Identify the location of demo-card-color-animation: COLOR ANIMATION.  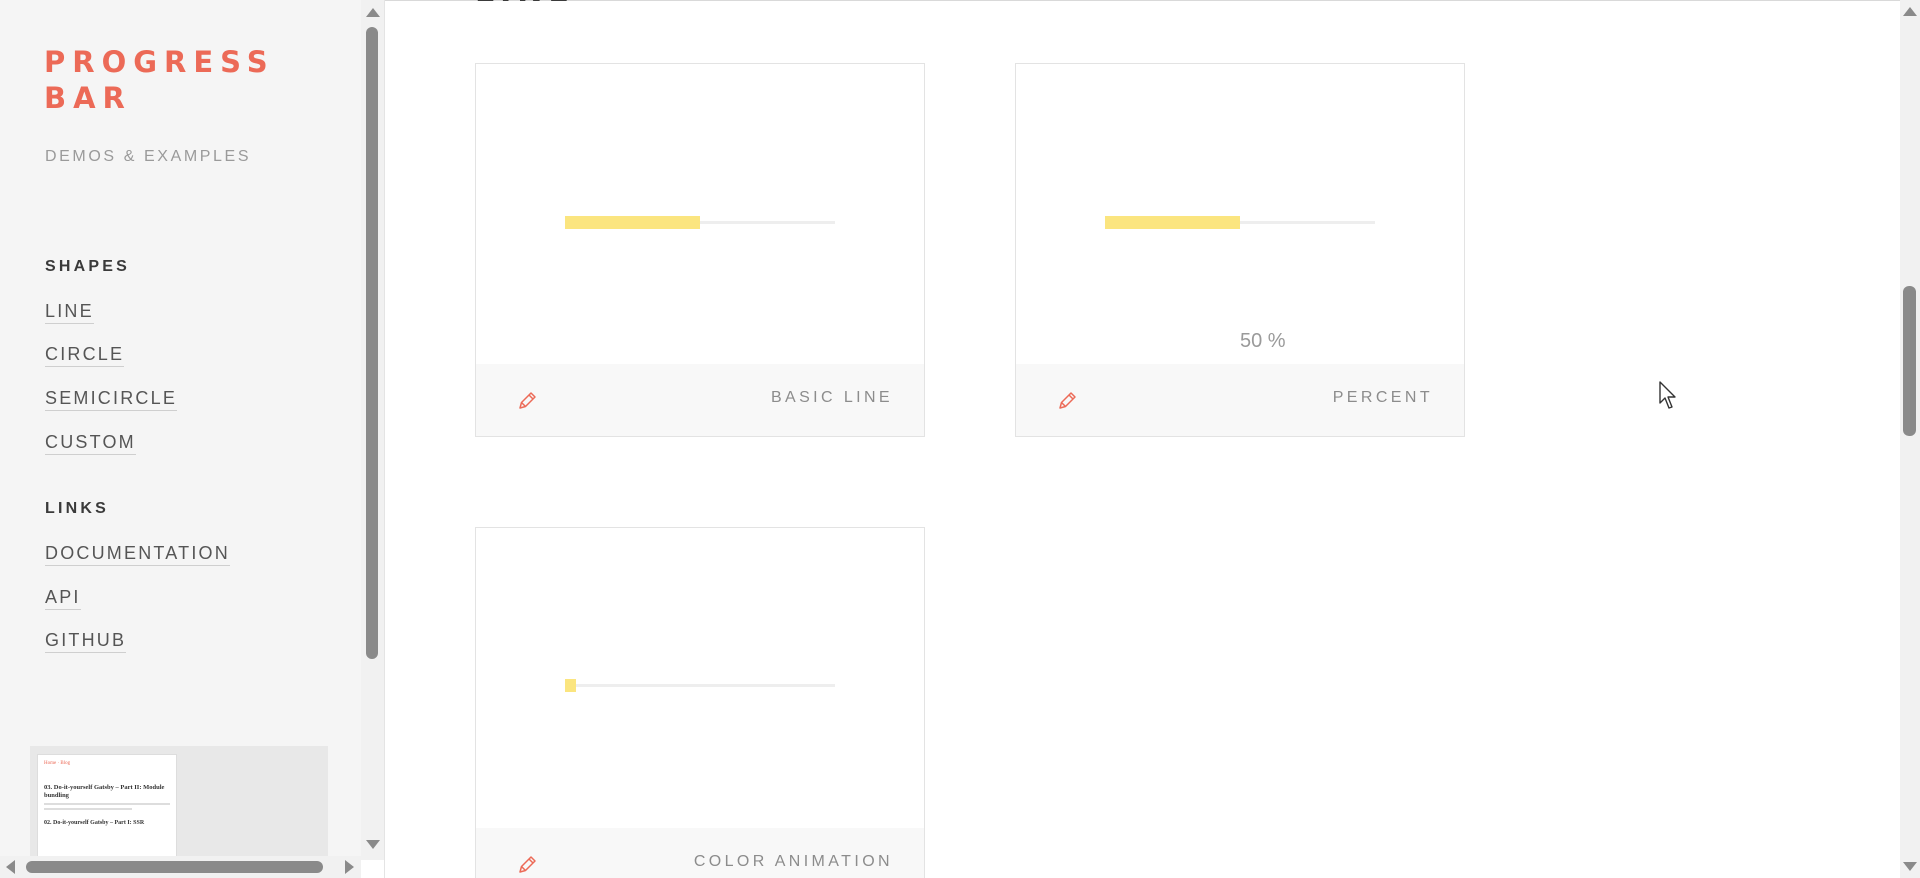
(700, 702).